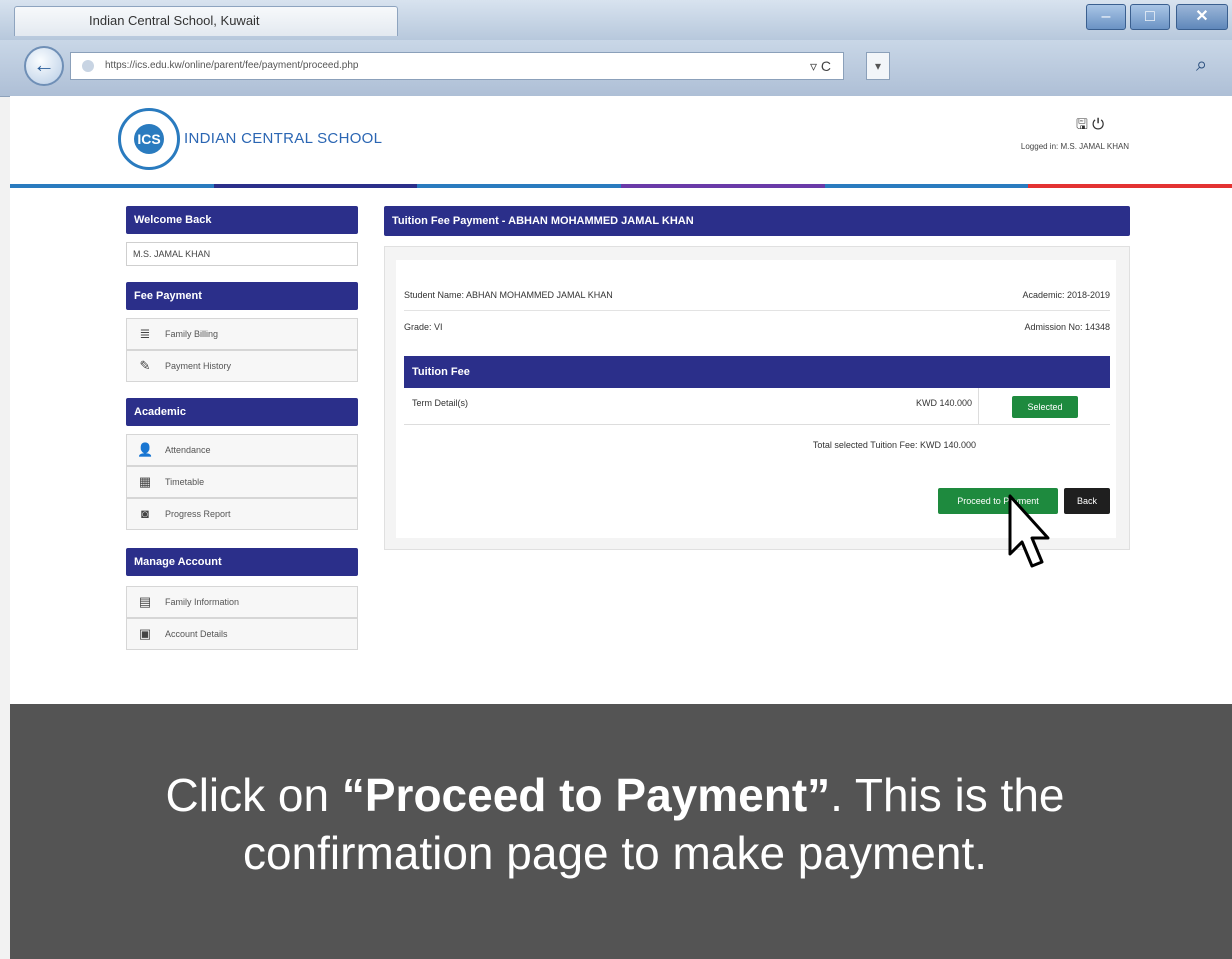 The height and width of the screenshot is (959, 1232). Describe the element at coordinates (242, 220) in the screenshot. I see `welcome-header: Welcome Back` at that location.